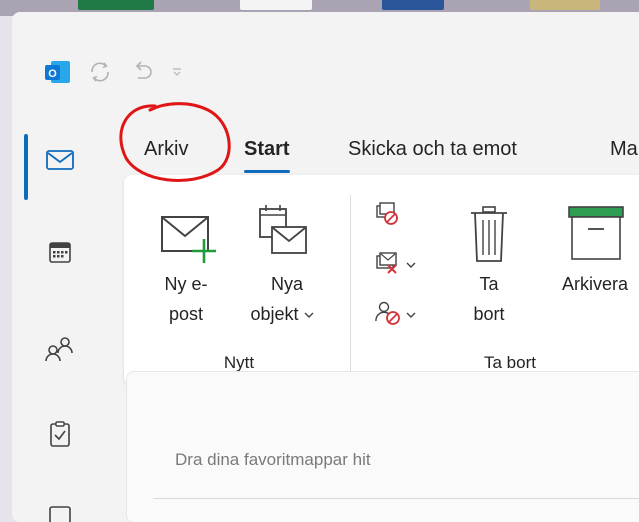 The height and width of the screenshot is (522, 639). I want to click on new-mail-icon, so click(188, 239).